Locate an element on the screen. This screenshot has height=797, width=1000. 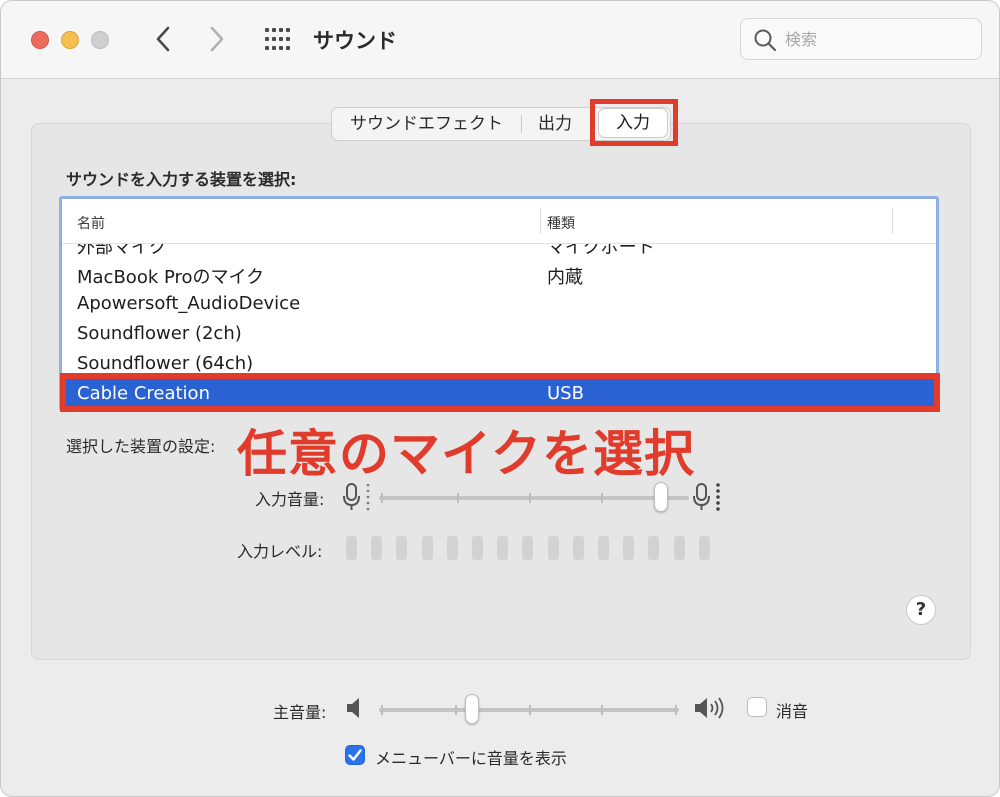
input-volume-label: 入力音量: is located at coordinates (290, 499).